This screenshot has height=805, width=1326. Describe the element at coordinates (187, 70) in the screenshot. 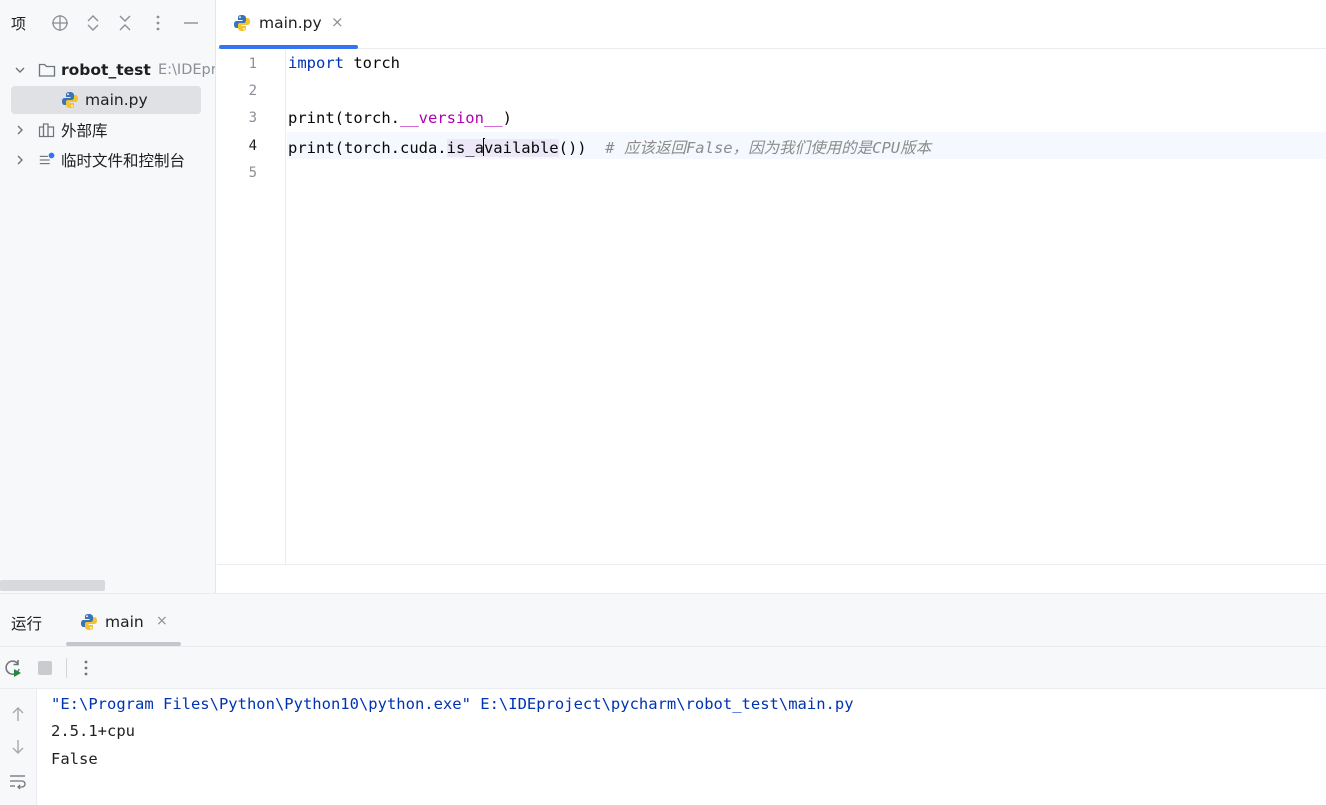

I see `project-path-hint: E:\IDEproject\pycharm\robot_test` at that location.